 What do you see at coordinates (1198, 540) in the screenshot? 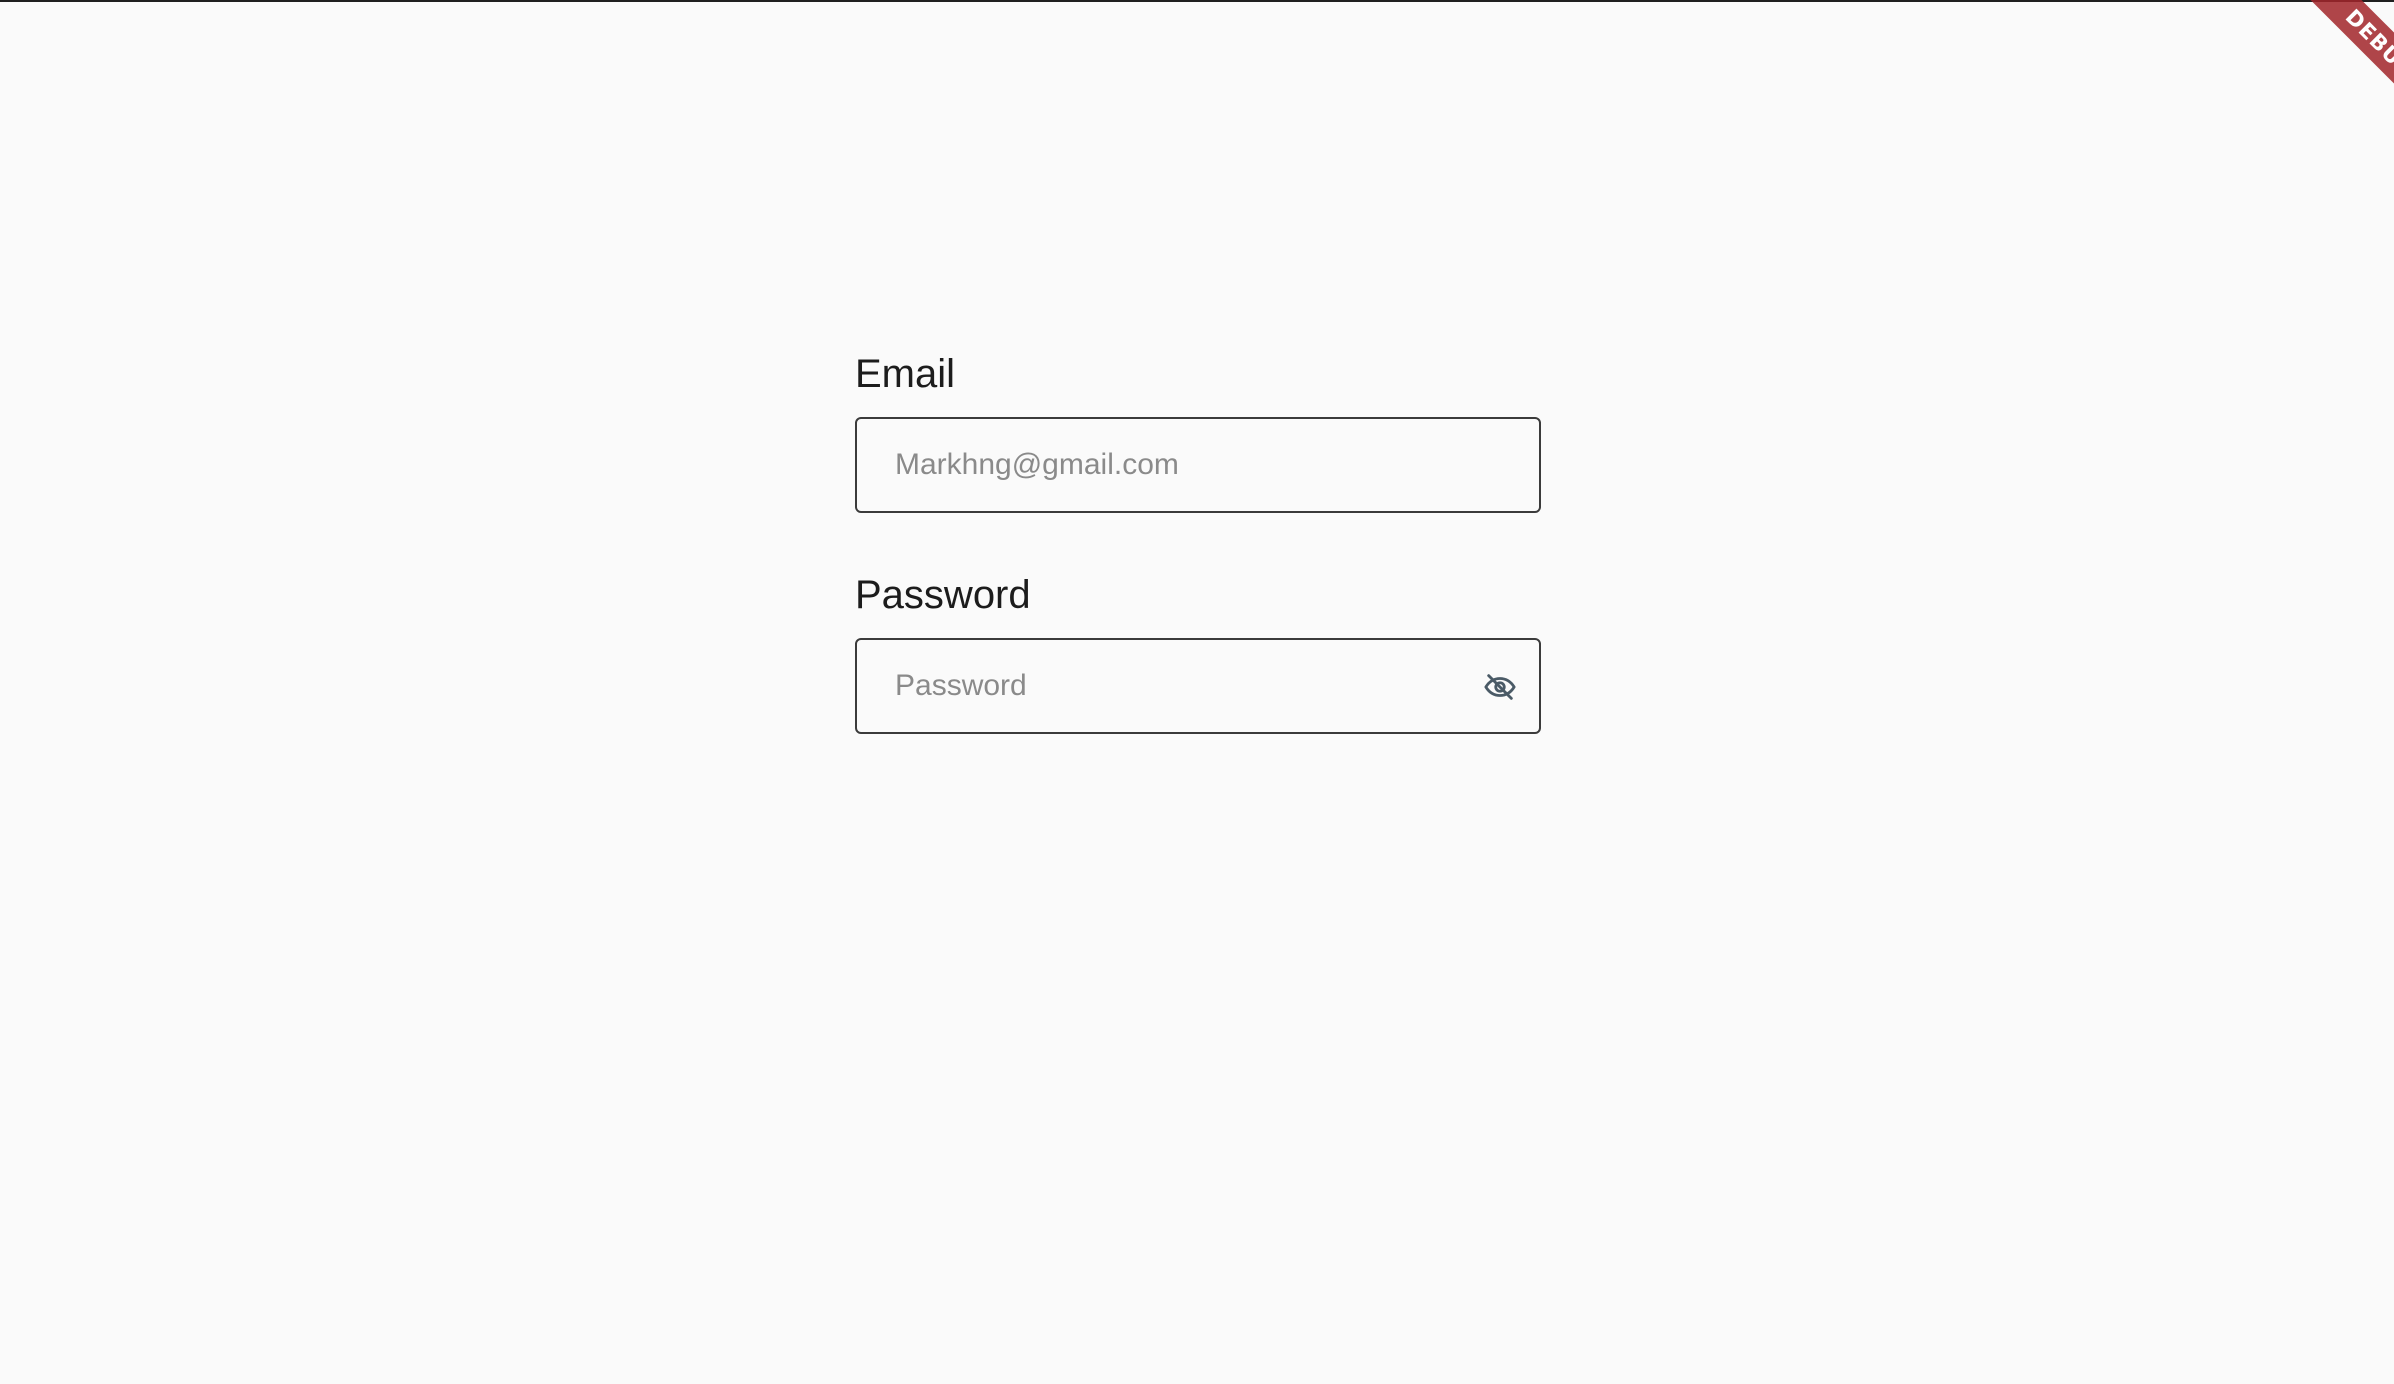
I see `login-form: Email Password` at bounding box center [1198, 540].